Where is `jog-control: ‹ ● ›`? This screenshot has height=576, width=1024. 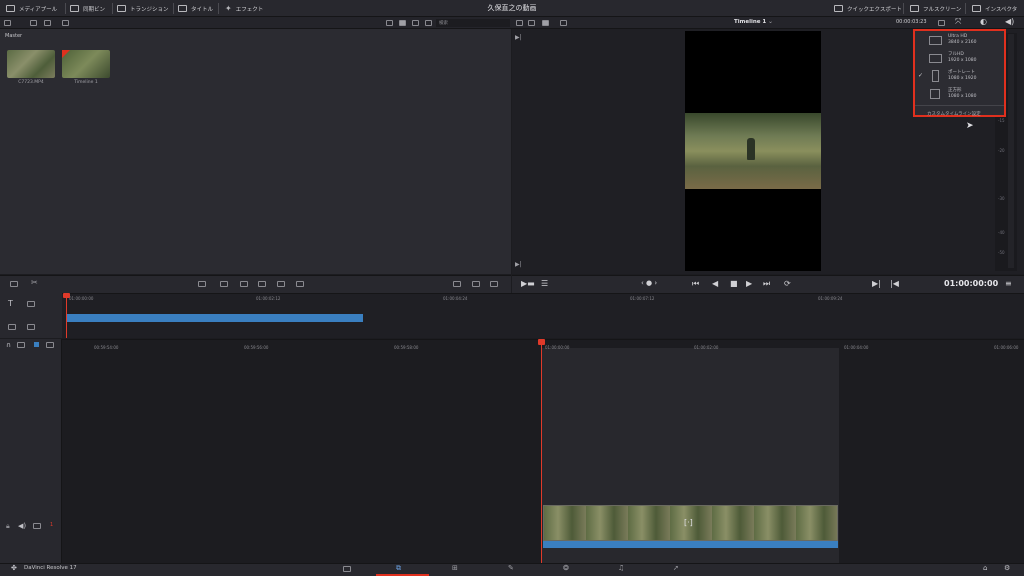 jog-control: ‹ ● › is located at coordinates (649, 283).